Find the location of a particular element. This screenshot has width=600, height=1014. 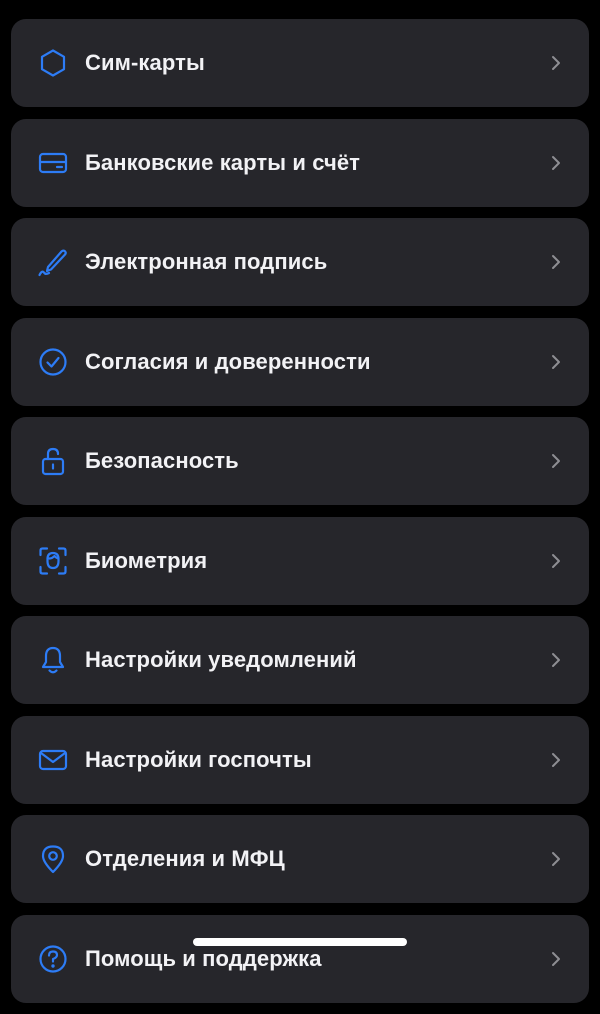

face-scan-icon is located at coordinates (53, 561).